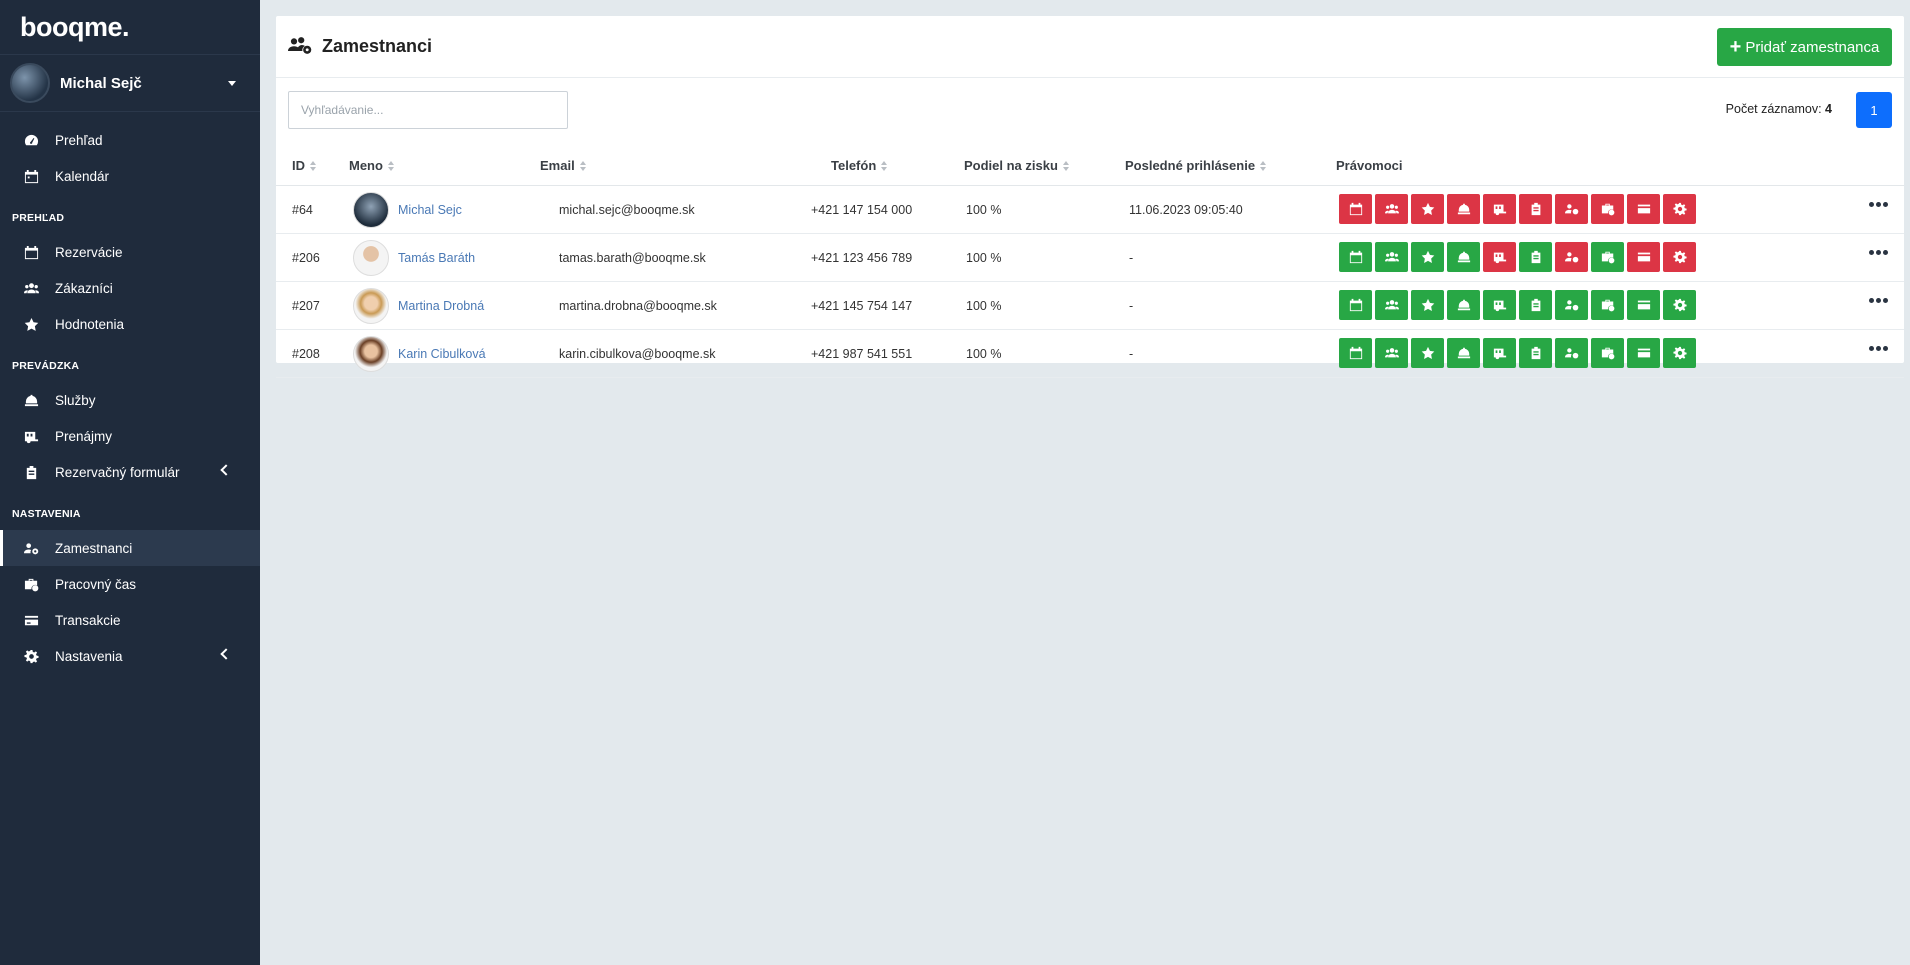 The height and width of the screenshot is (965, 1910). I want to click on column-header-email: Email, so click(563, 165).